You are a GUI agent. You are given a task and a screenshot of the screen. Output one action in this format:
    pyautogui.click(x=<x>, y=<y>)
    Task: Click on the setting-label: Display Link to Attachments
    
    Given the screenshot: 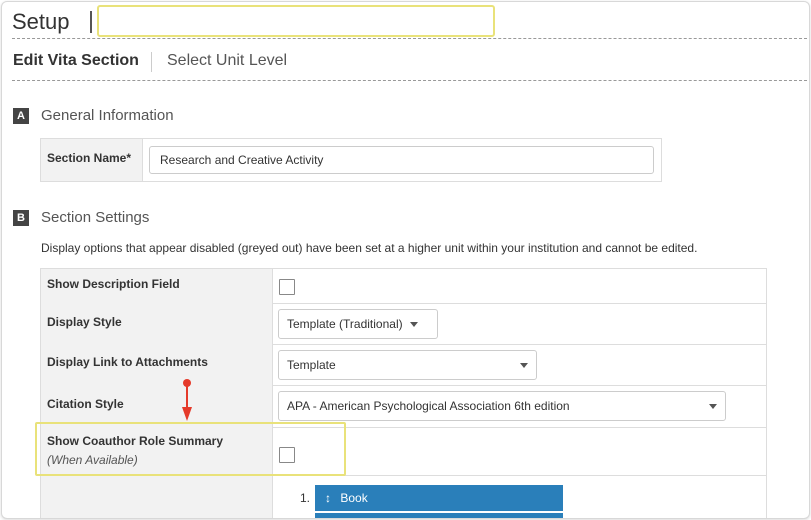 What is the action you would take?
    pyautogui.click(x=127, y=362)
    